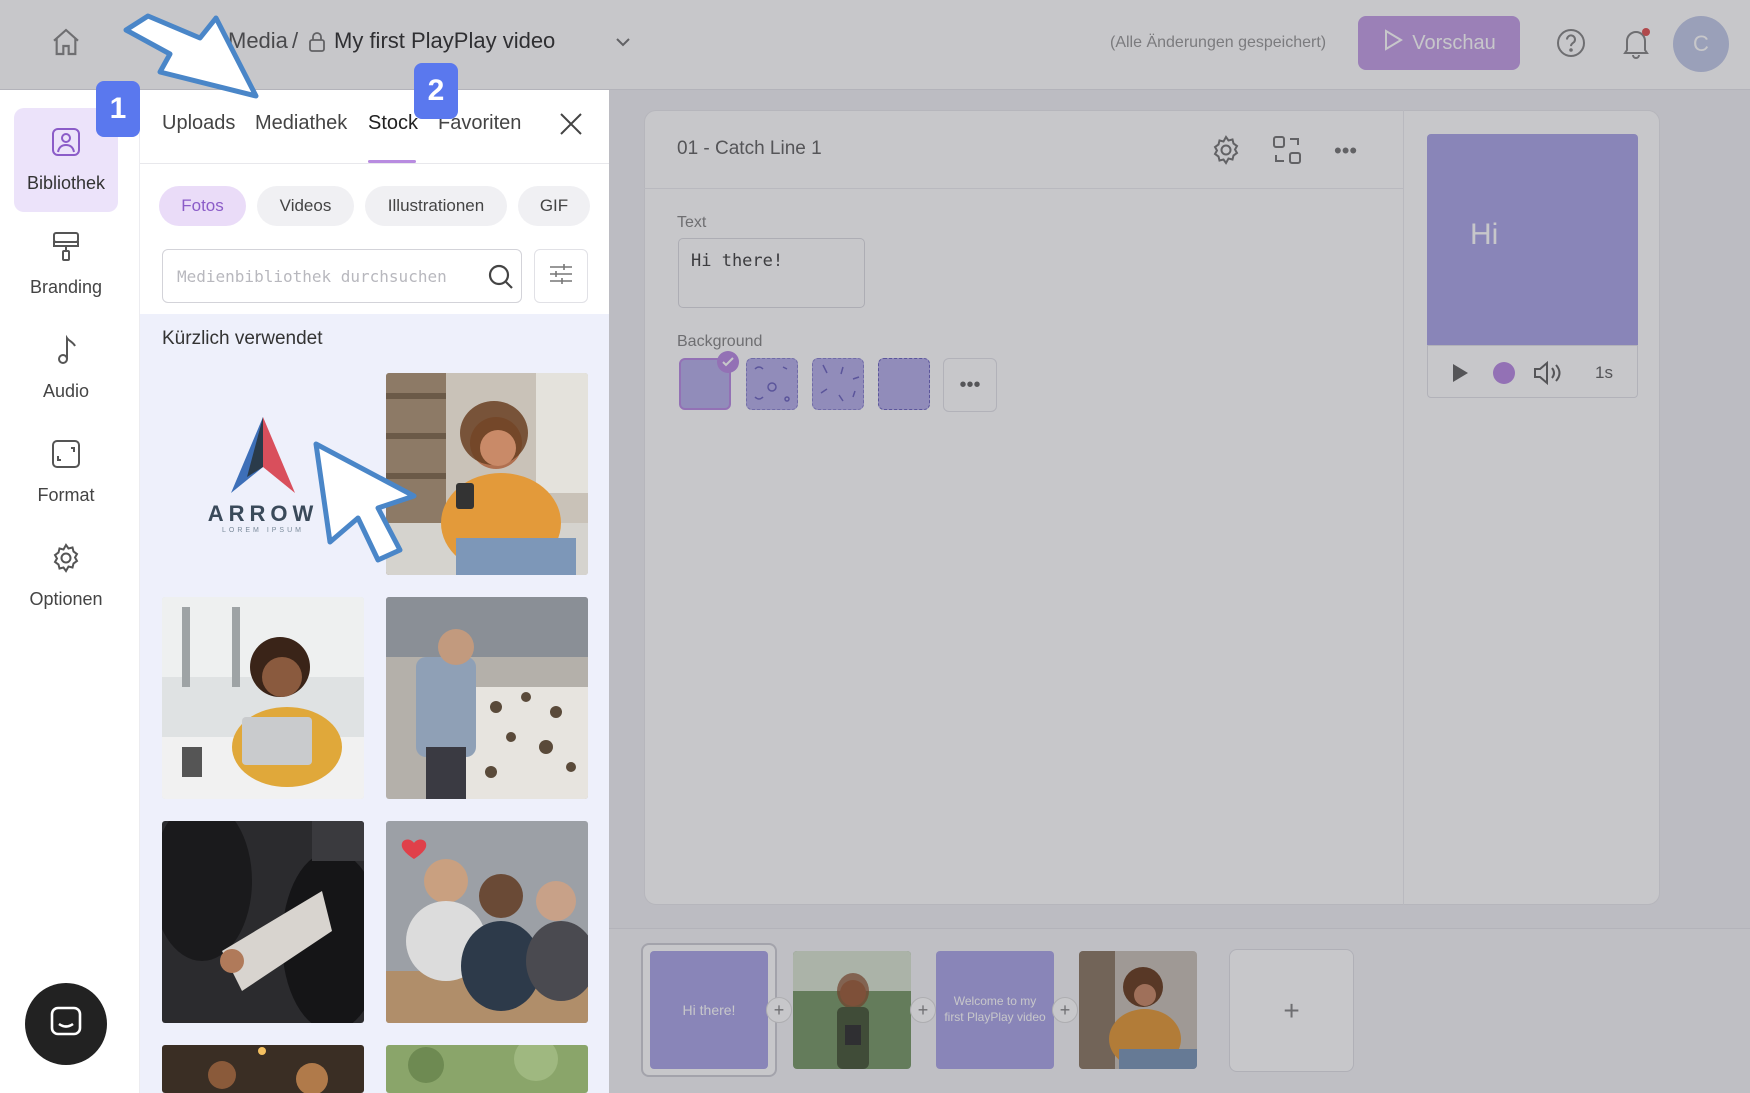 The width and height of the screenshot is (1750, 1093). I want to click on background-more-button: •••, so click(970, 385).